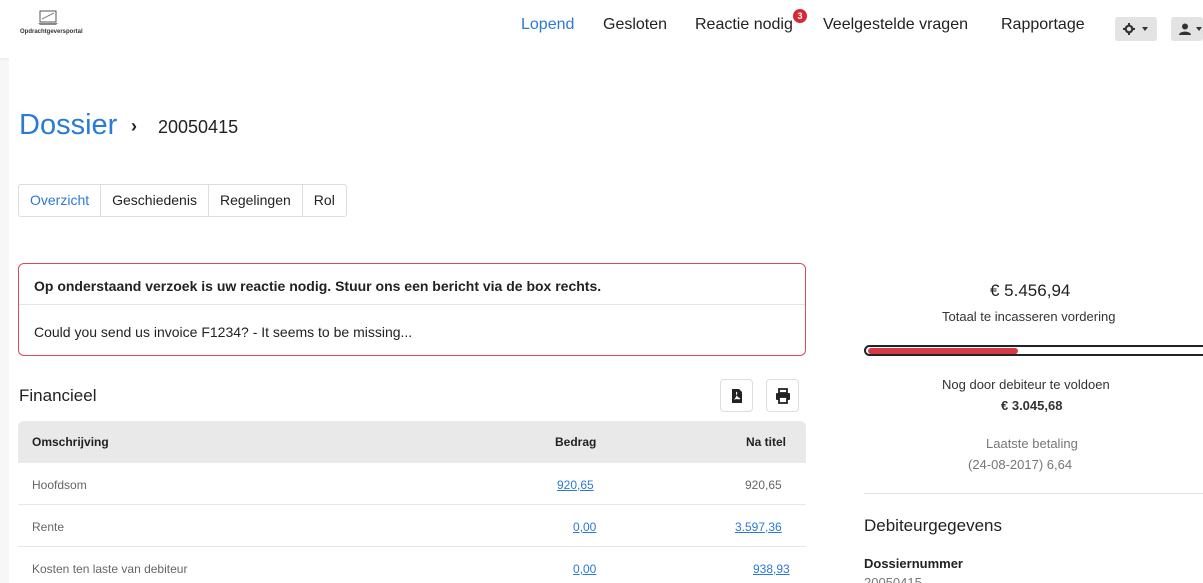 The height and width of the screenshot is (583, 1203). Describe the element at coordinates (744, 25) in the screenshot. I see `nav-reactie-nodig: Reactie nodig` at that location.